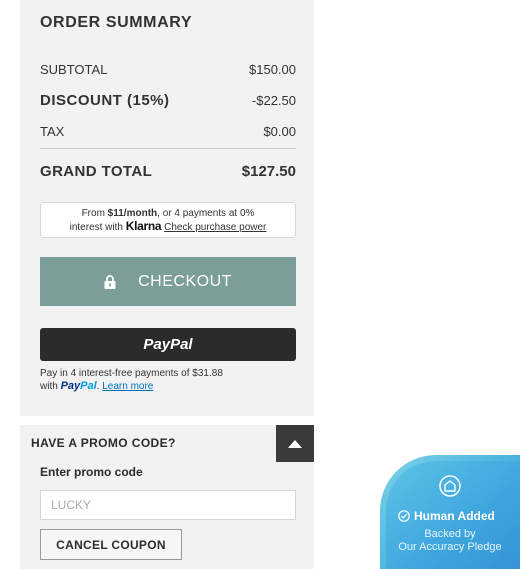 This screenshot has width=520, height=569. What do you see at coordinates (272, 69) in the screenshot?
I see `subtotal-value: $150.00` at bounding box center [272, 69].